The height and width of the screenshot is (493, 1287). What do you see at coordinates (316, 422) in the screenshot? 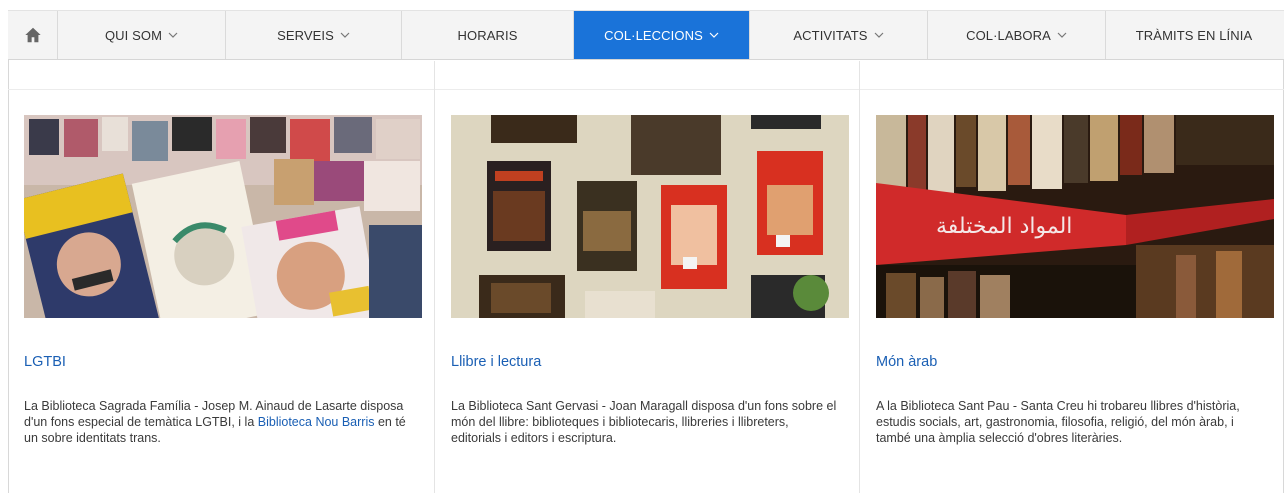
I see `biblioteca-nou-barris-link: Biblioteca Nou Barris` at bounding box center [316, 422].